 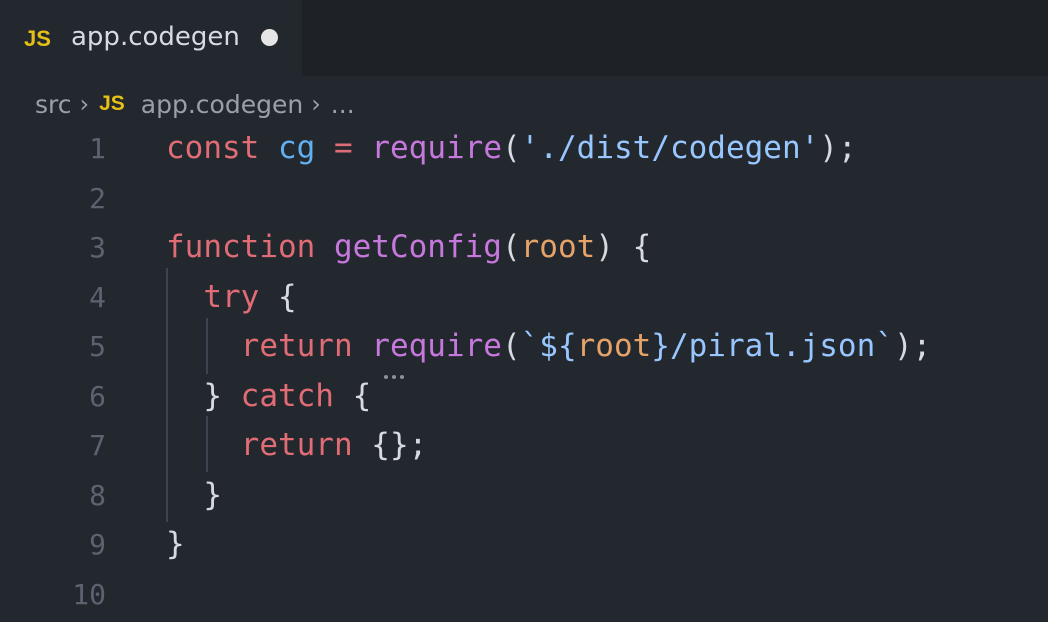 I want to click on tab-bar: JS app.codegen, so click(x=524, y=38).